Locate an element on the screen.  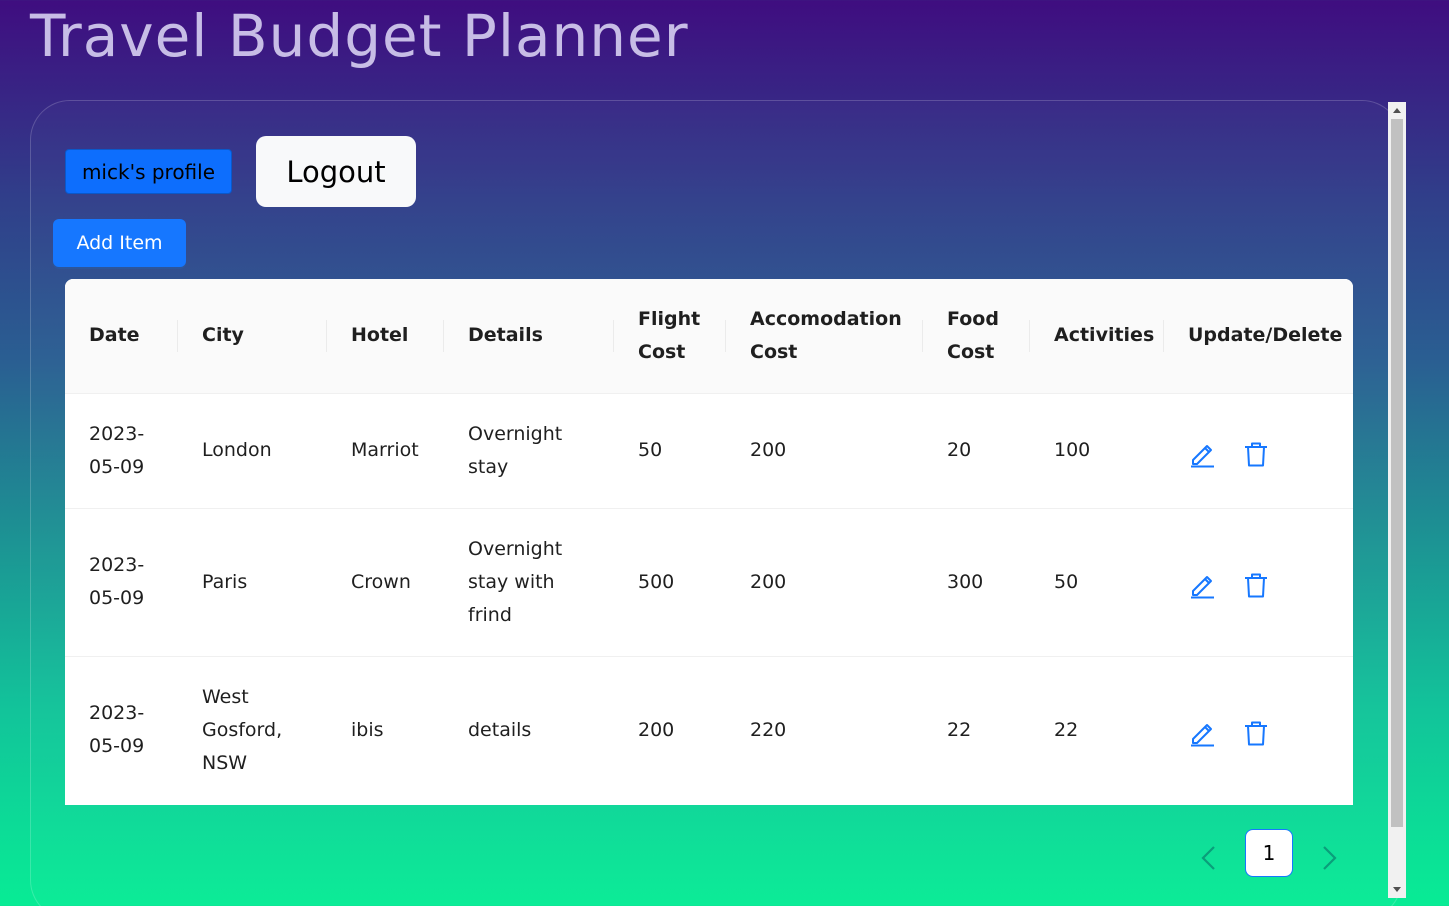
column-header-hotel: Hotel is located at coordinates (385, 336).